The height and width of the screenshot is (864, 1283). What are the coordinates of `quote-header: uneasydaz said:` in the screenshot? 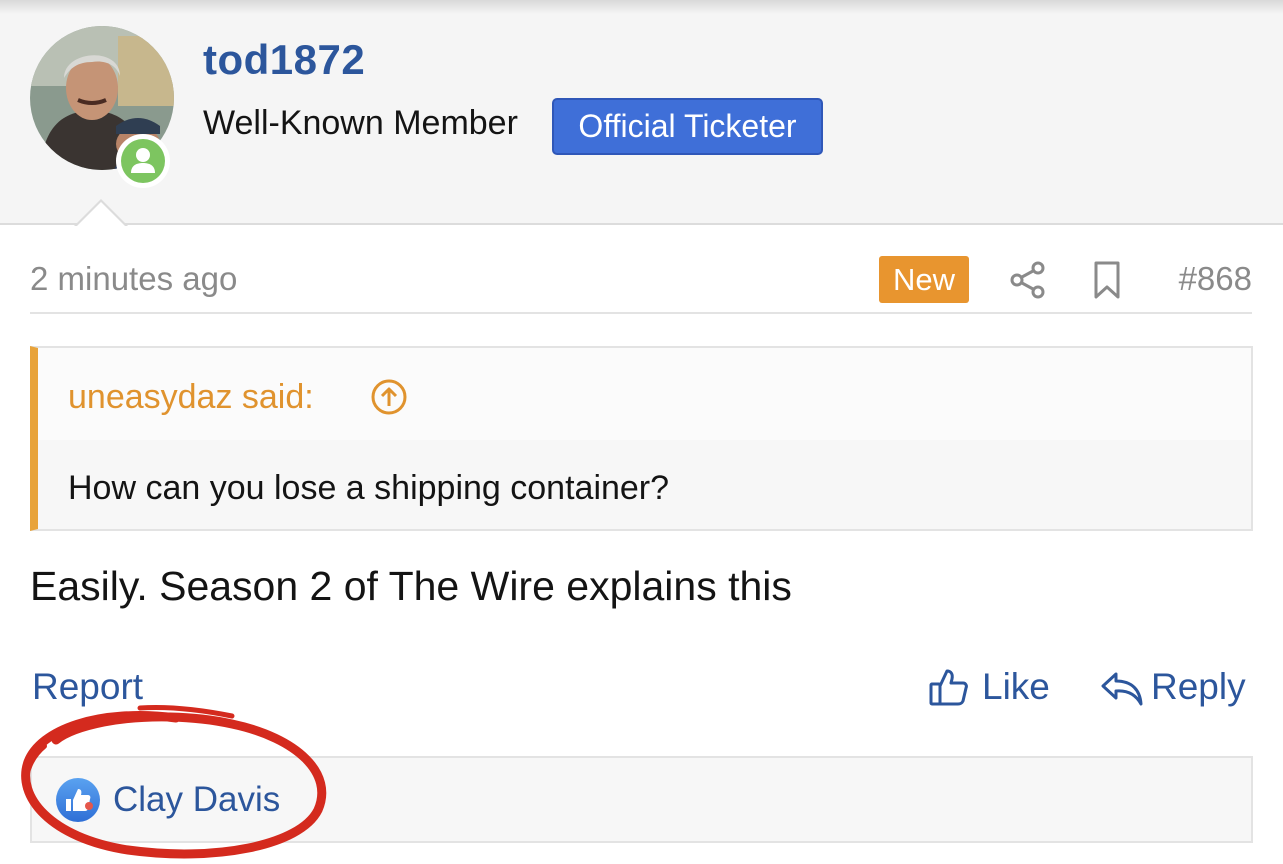 It's located at (644, 394).